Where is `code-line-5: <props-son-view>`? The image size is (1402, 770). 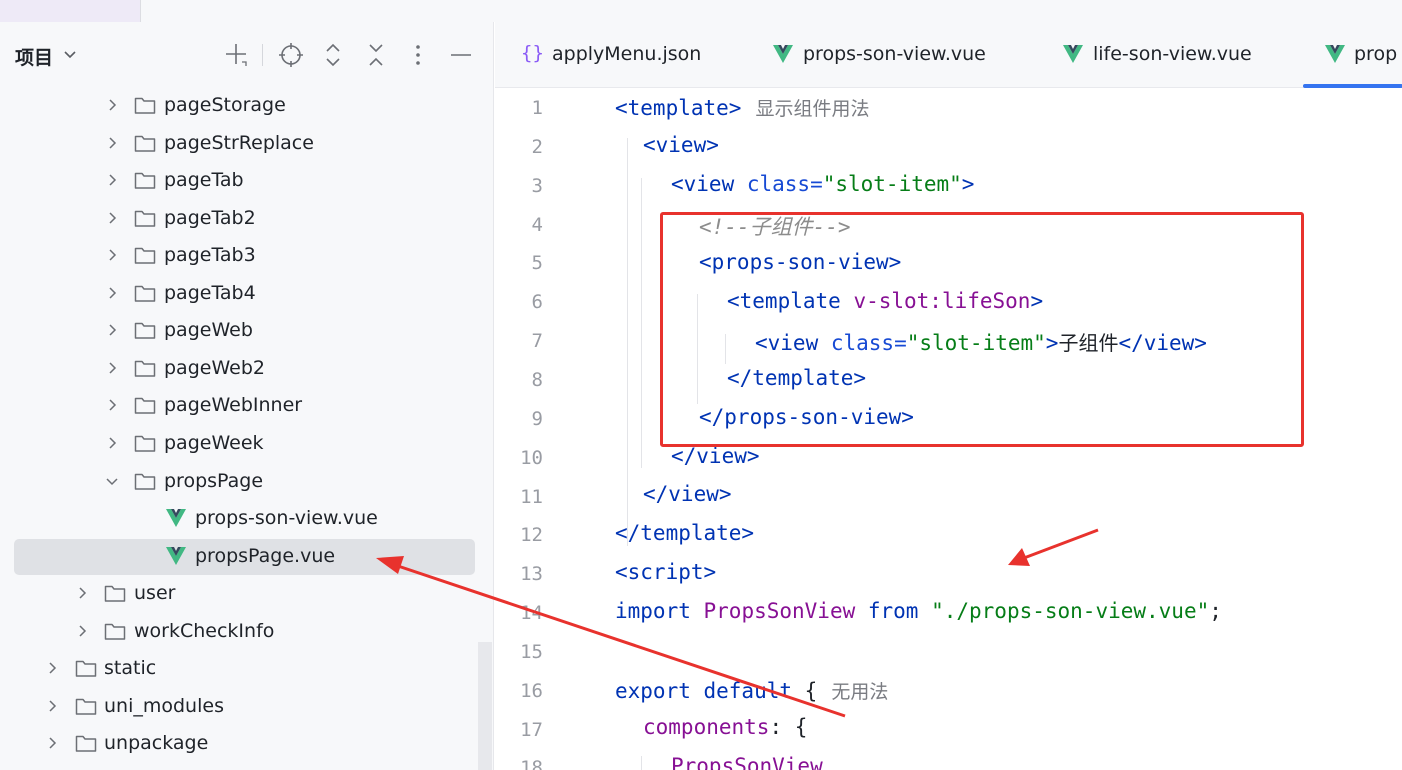 code-line-5: <props-son-view> is located at coordinates (800, 262).